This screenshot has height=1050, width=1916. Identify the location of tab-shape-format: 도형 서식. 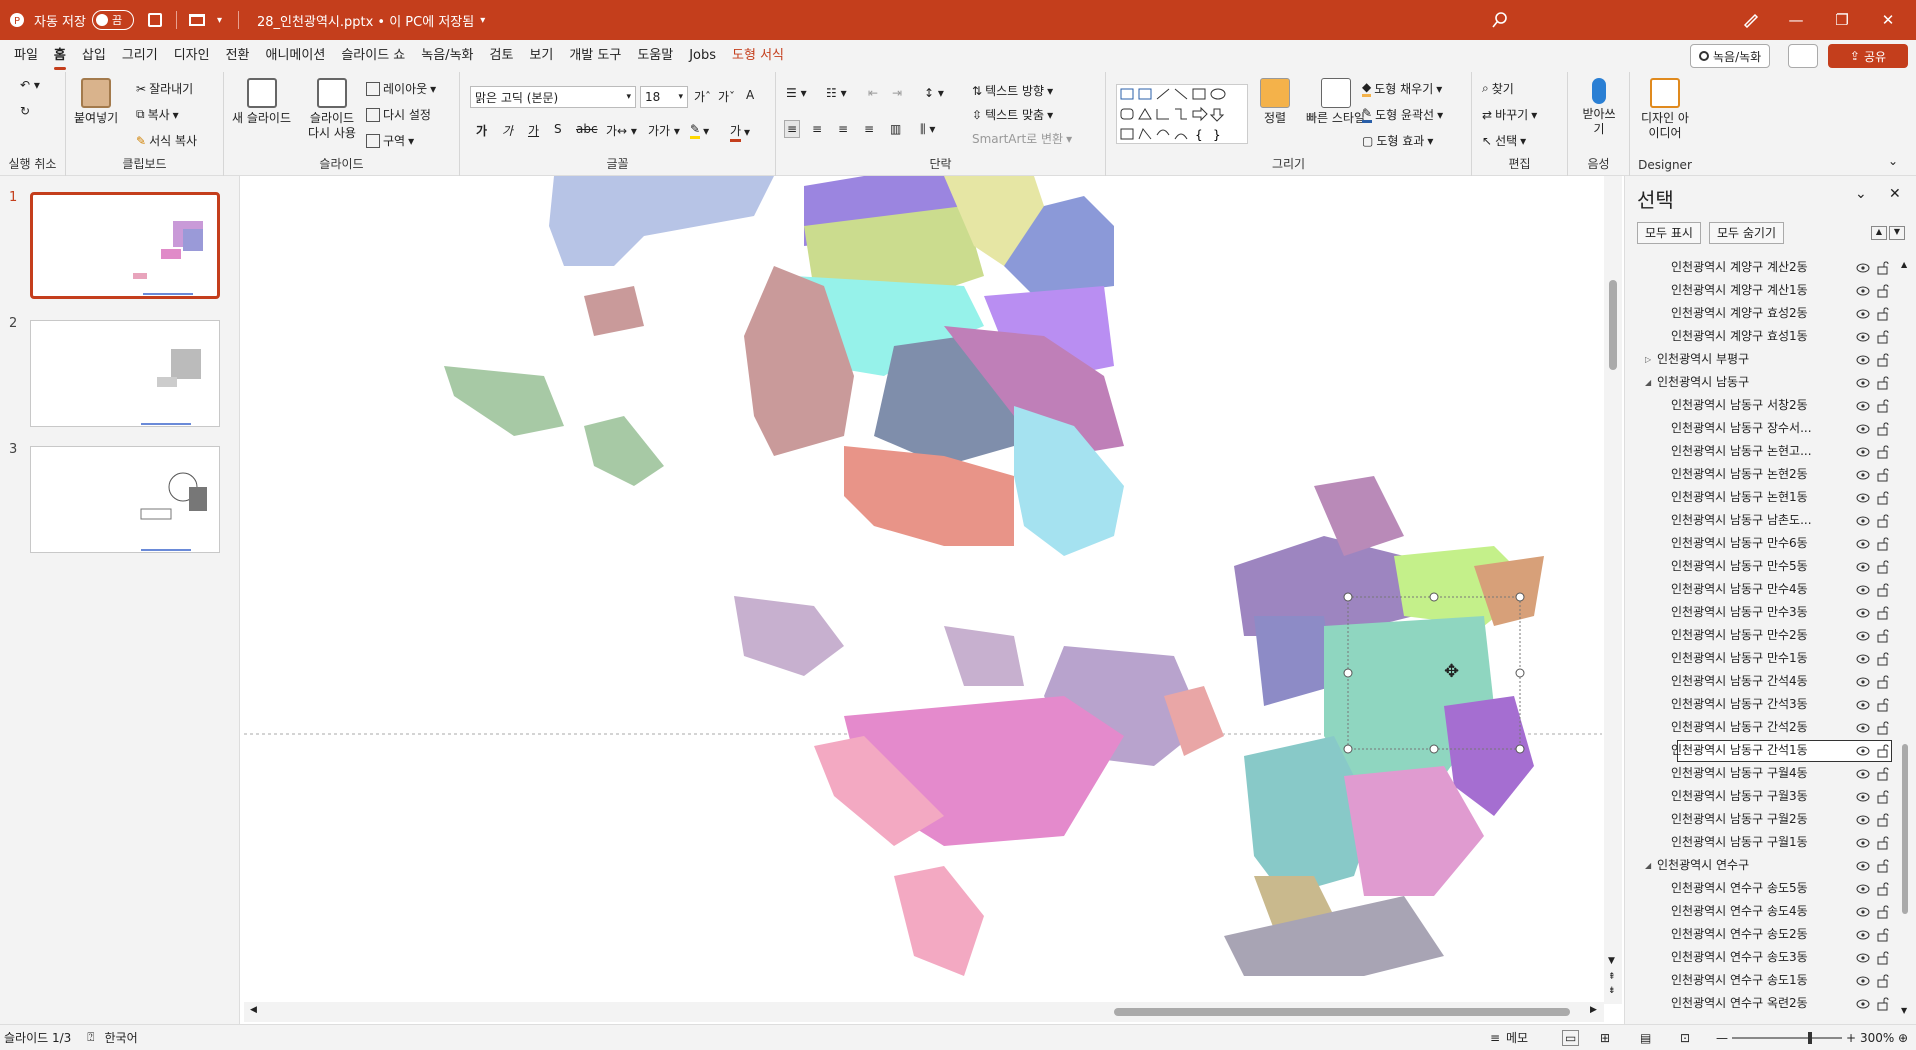
(758, 56).